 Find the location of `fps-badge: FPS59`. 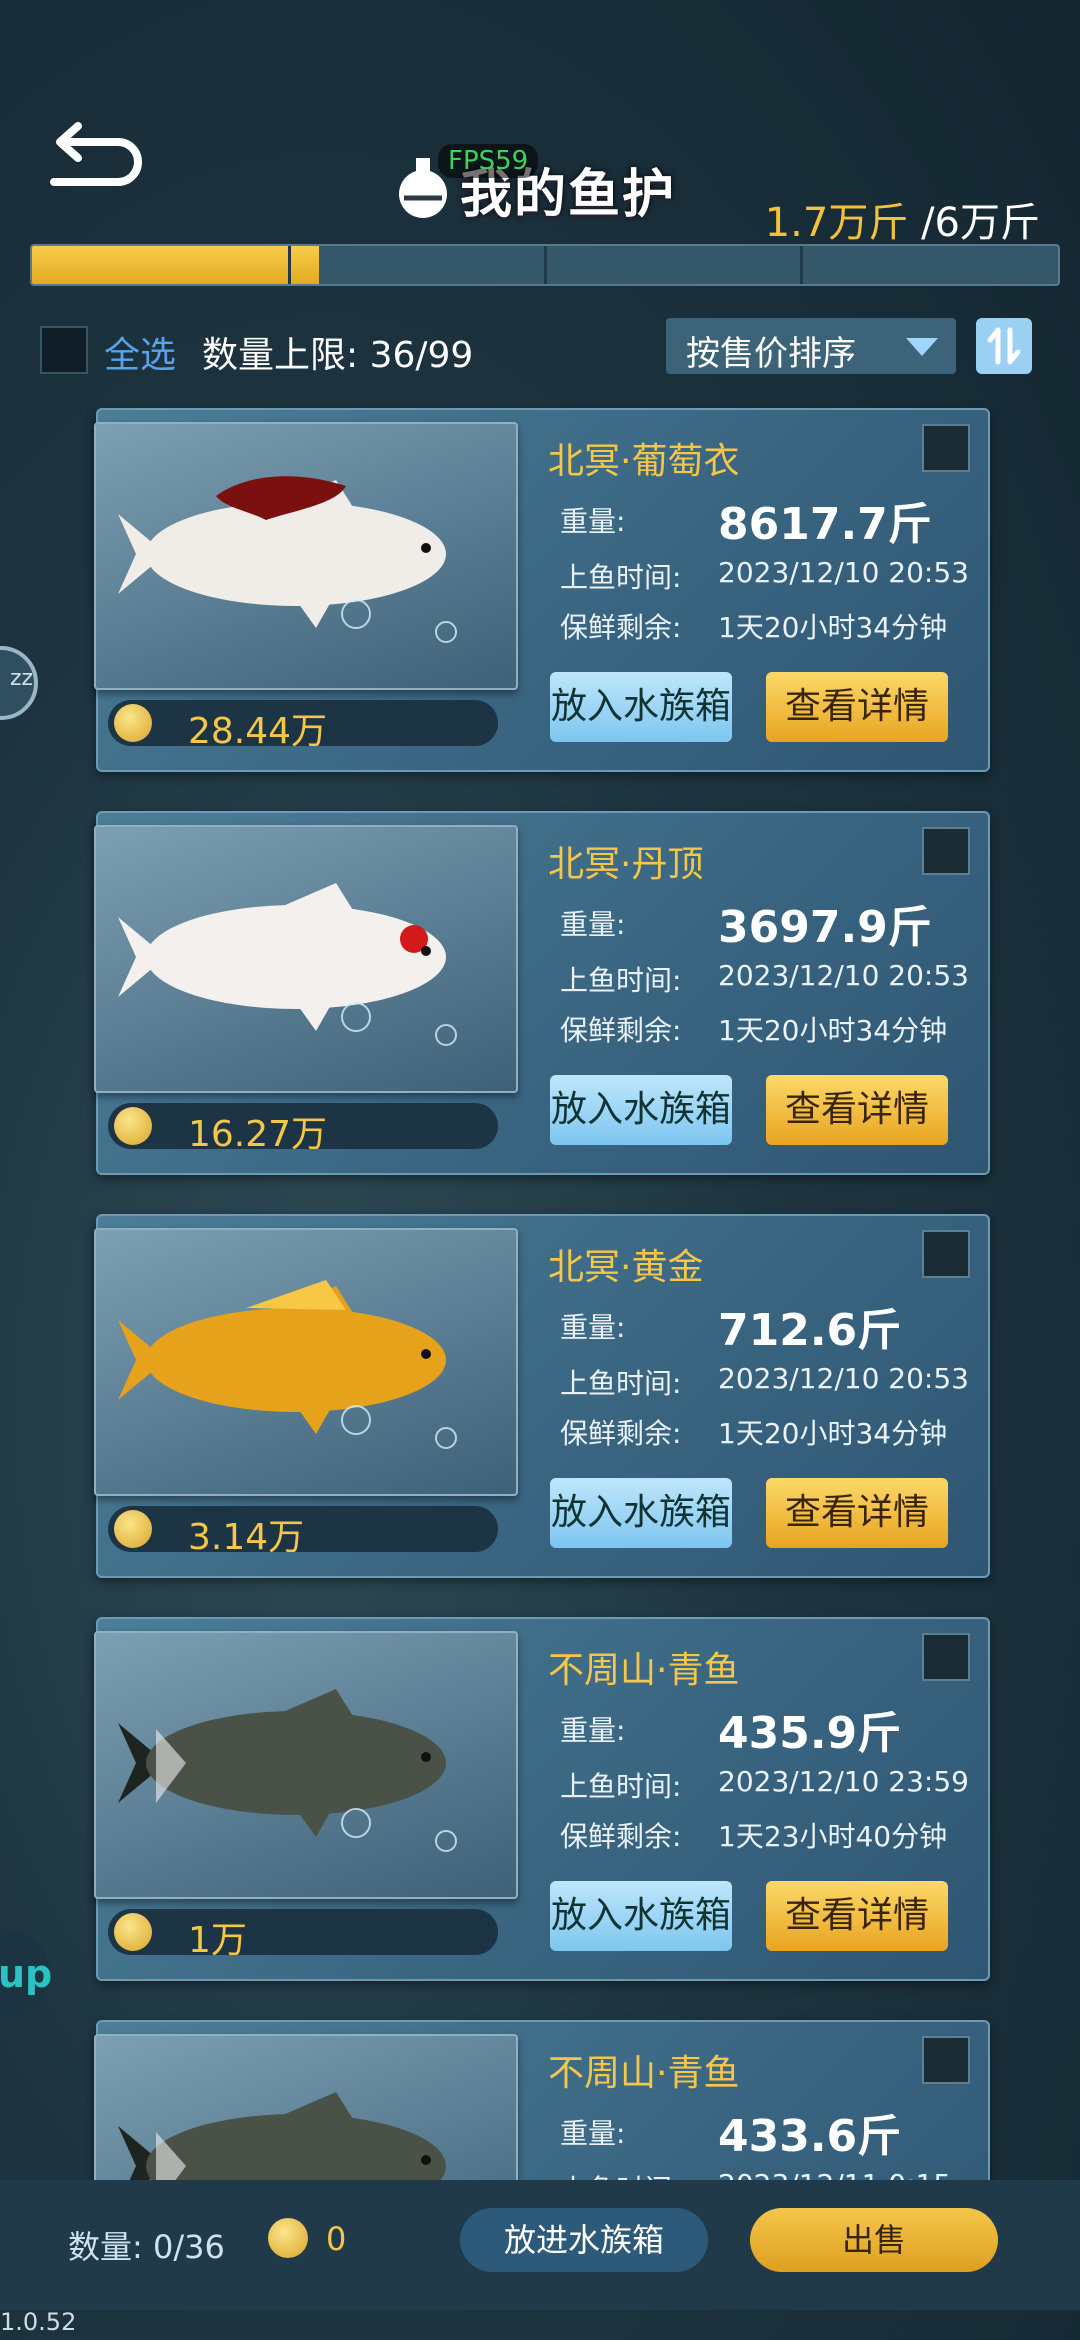

fps-badge: FPS59 is located at coordinates (488, 161).